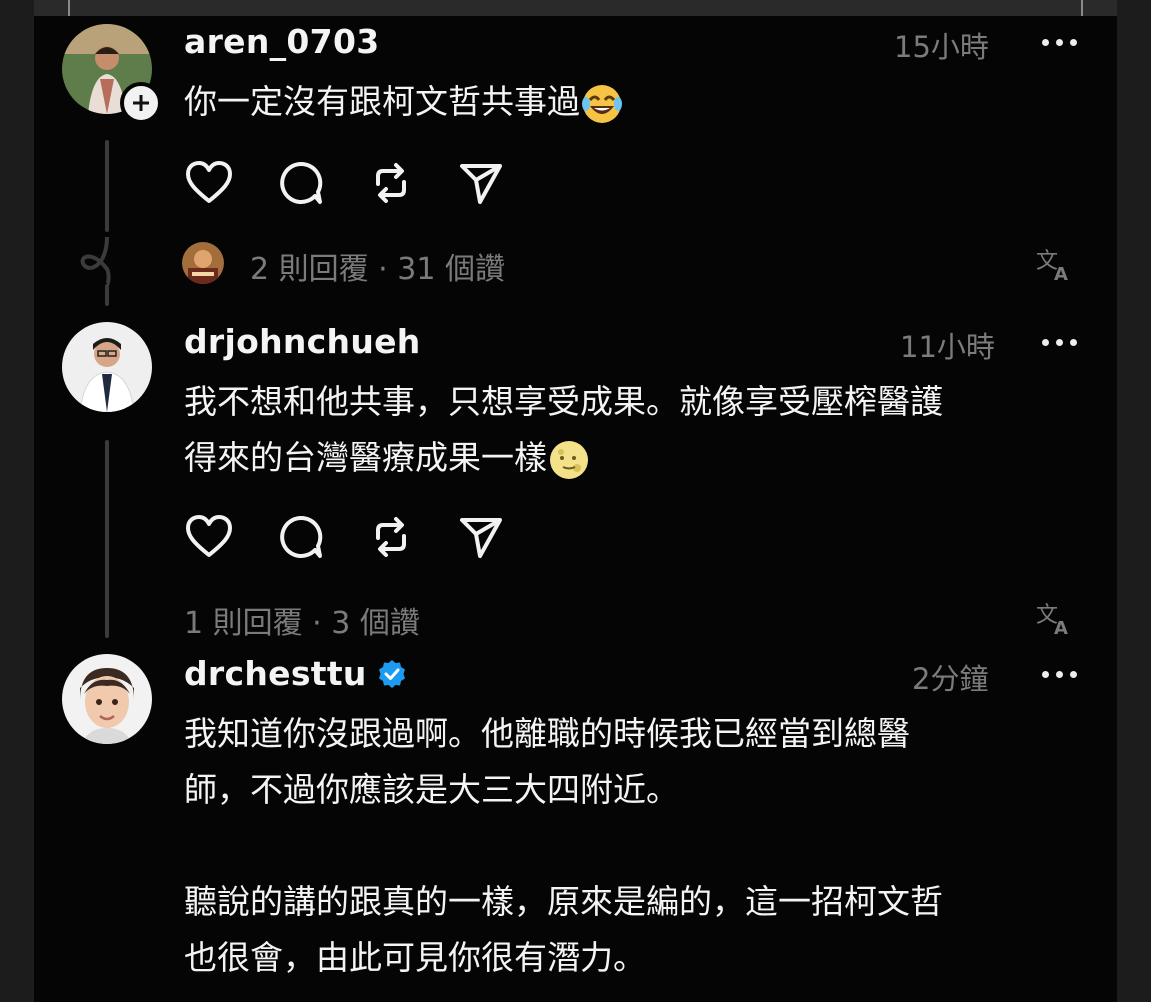 The width and height of the screenshot is (1151, 1002). I want to click on replies-likes-count: 2 則回覆 · 31 個讚, so click(377, 266).